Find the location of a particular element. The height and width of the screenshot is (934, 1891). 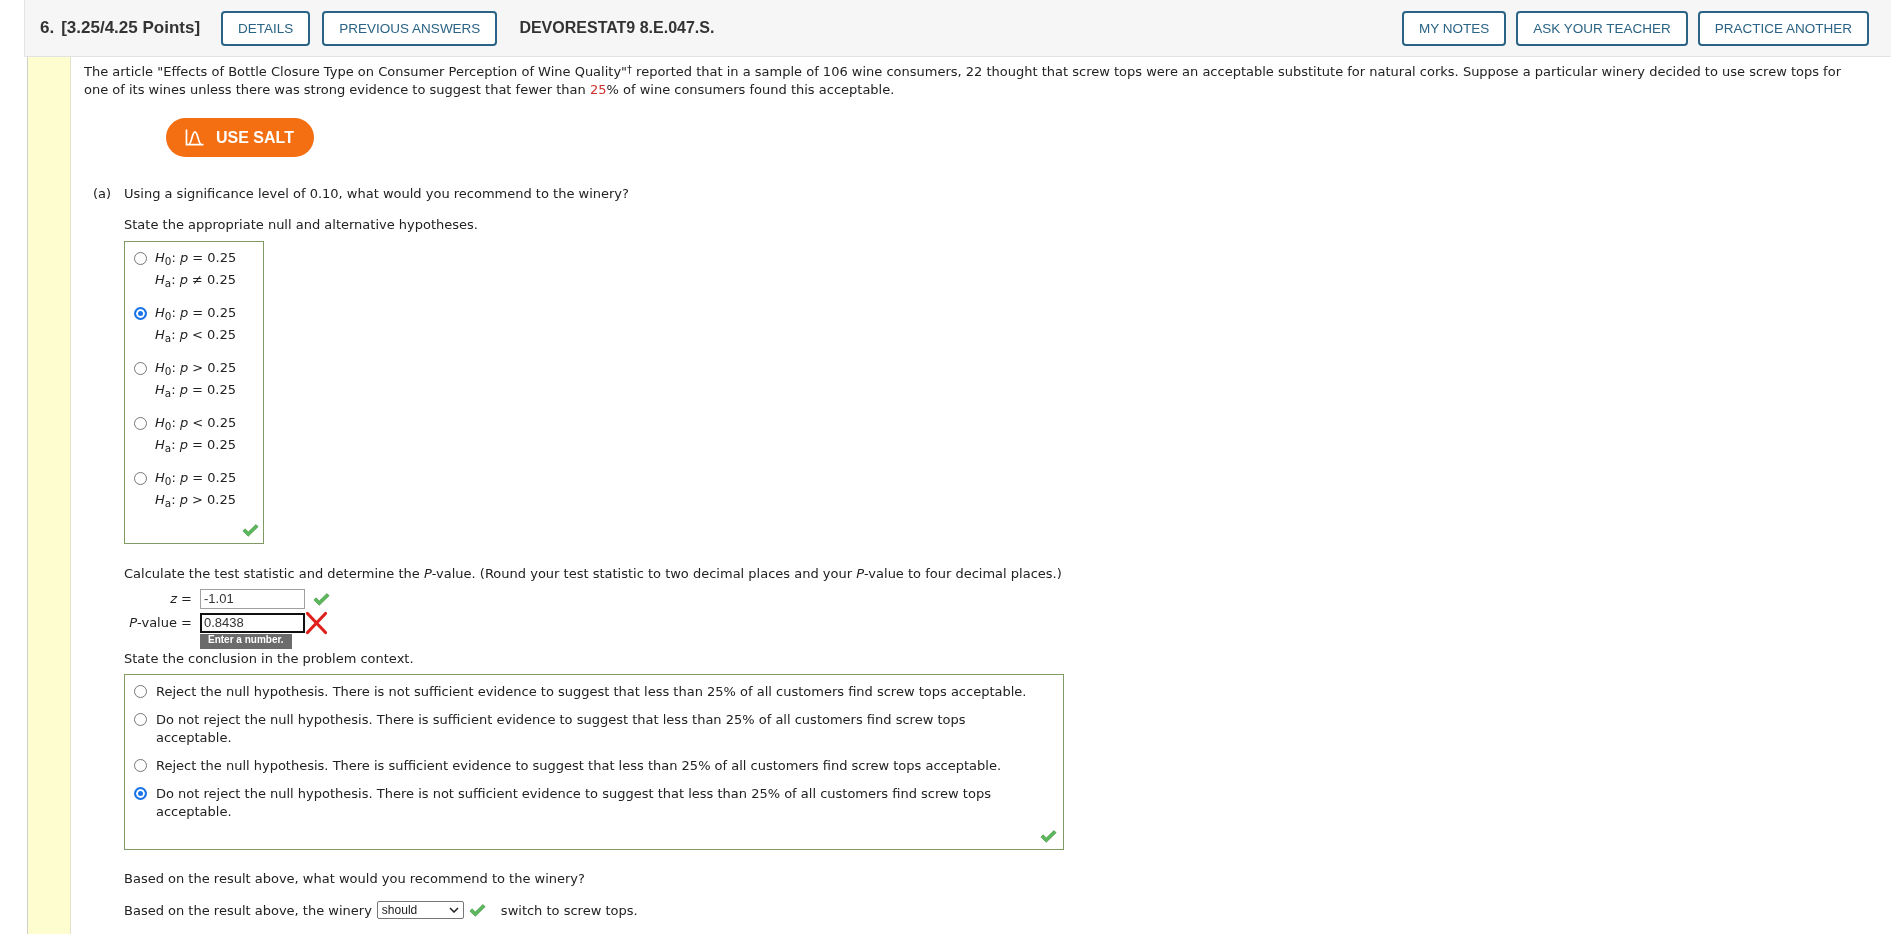

bell-curve-icon is located at coordinates (194, 137).